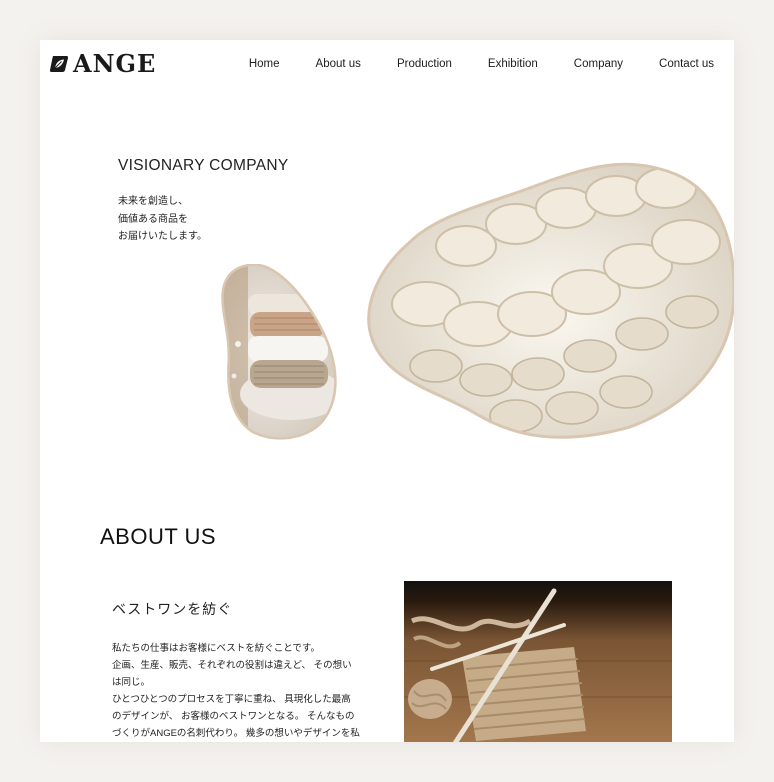 The width and height of the screenshot is (774, 782). Describe the element at coordinates (264, 64) in the screenshot. I see `nav-home: Home` at that location.